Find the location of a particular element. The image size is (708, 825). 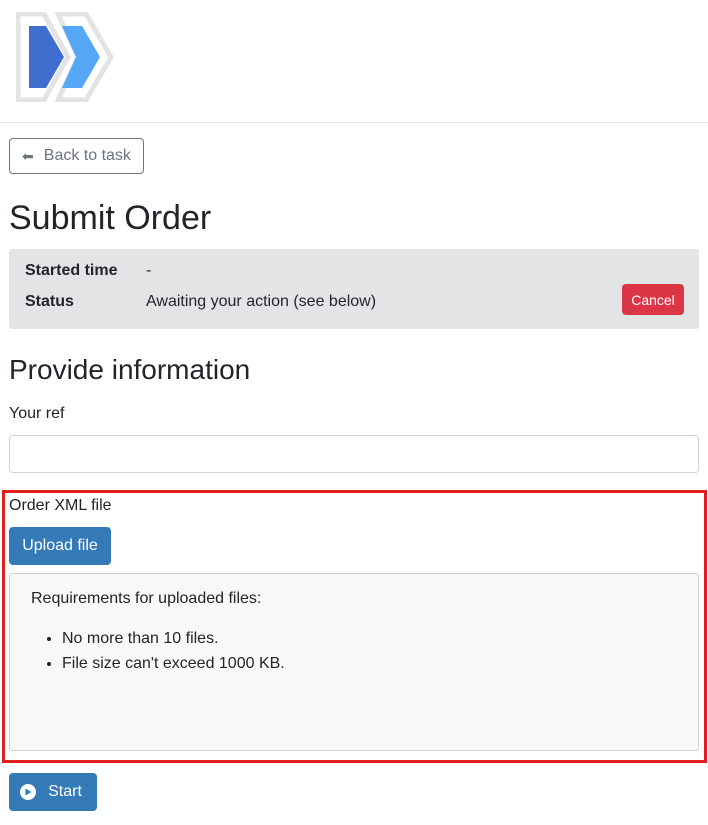

your-ref-input is located at coordinates (354, 454).